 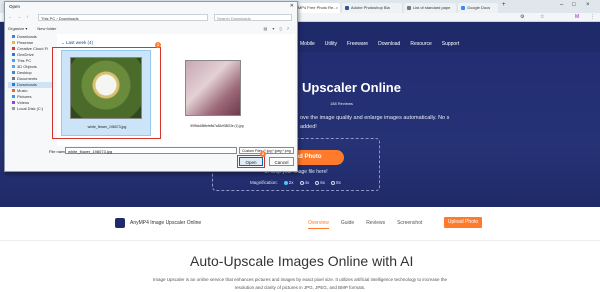 I want to click on filetype-select: Custom Files (*.jpg;*.jpeg;*.png, so click(x=266, y=150).